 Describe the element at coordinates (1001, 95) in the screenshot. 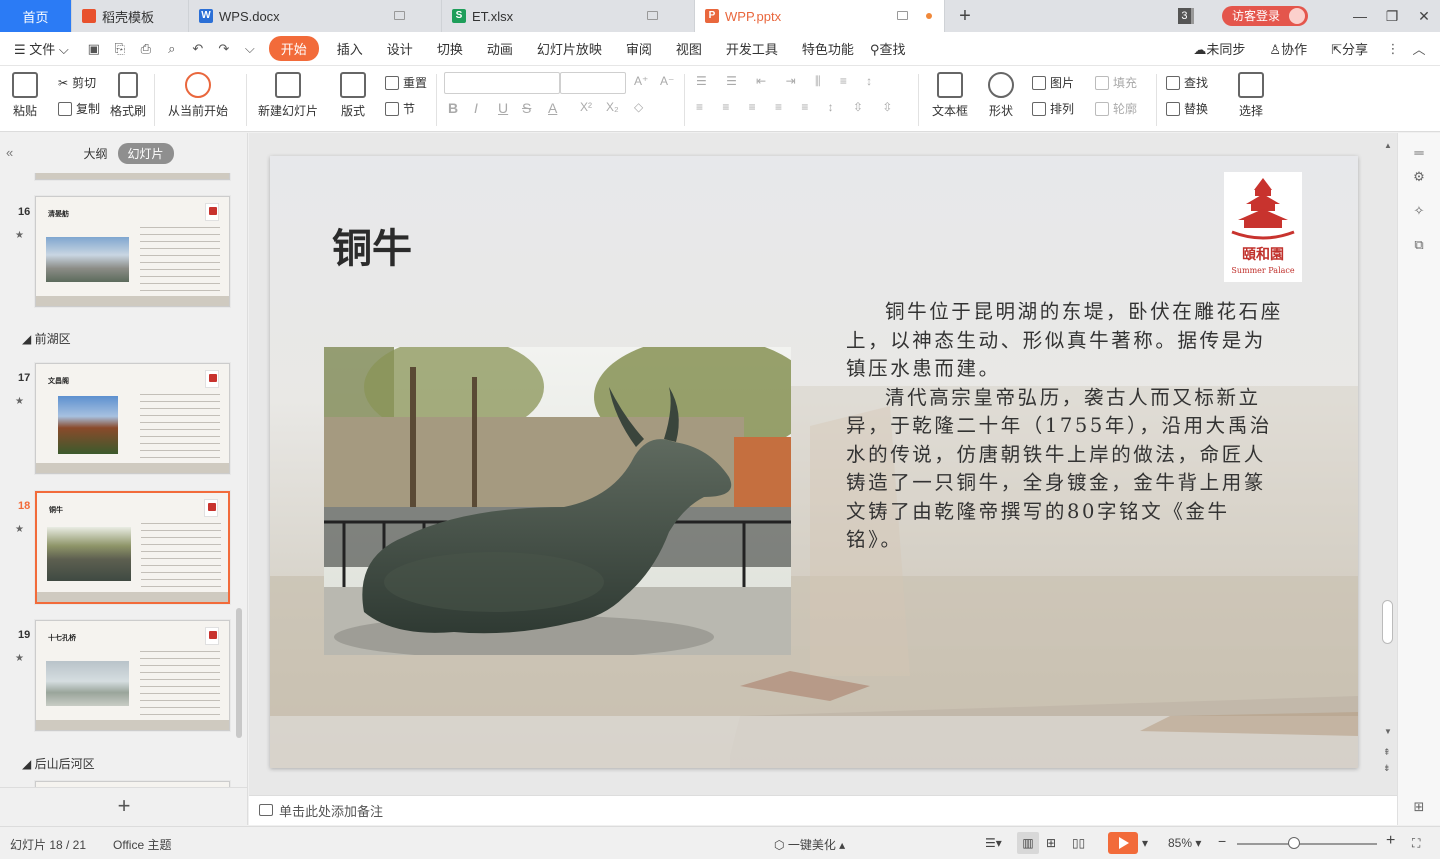

I see `shape-button: 形状` at that location.